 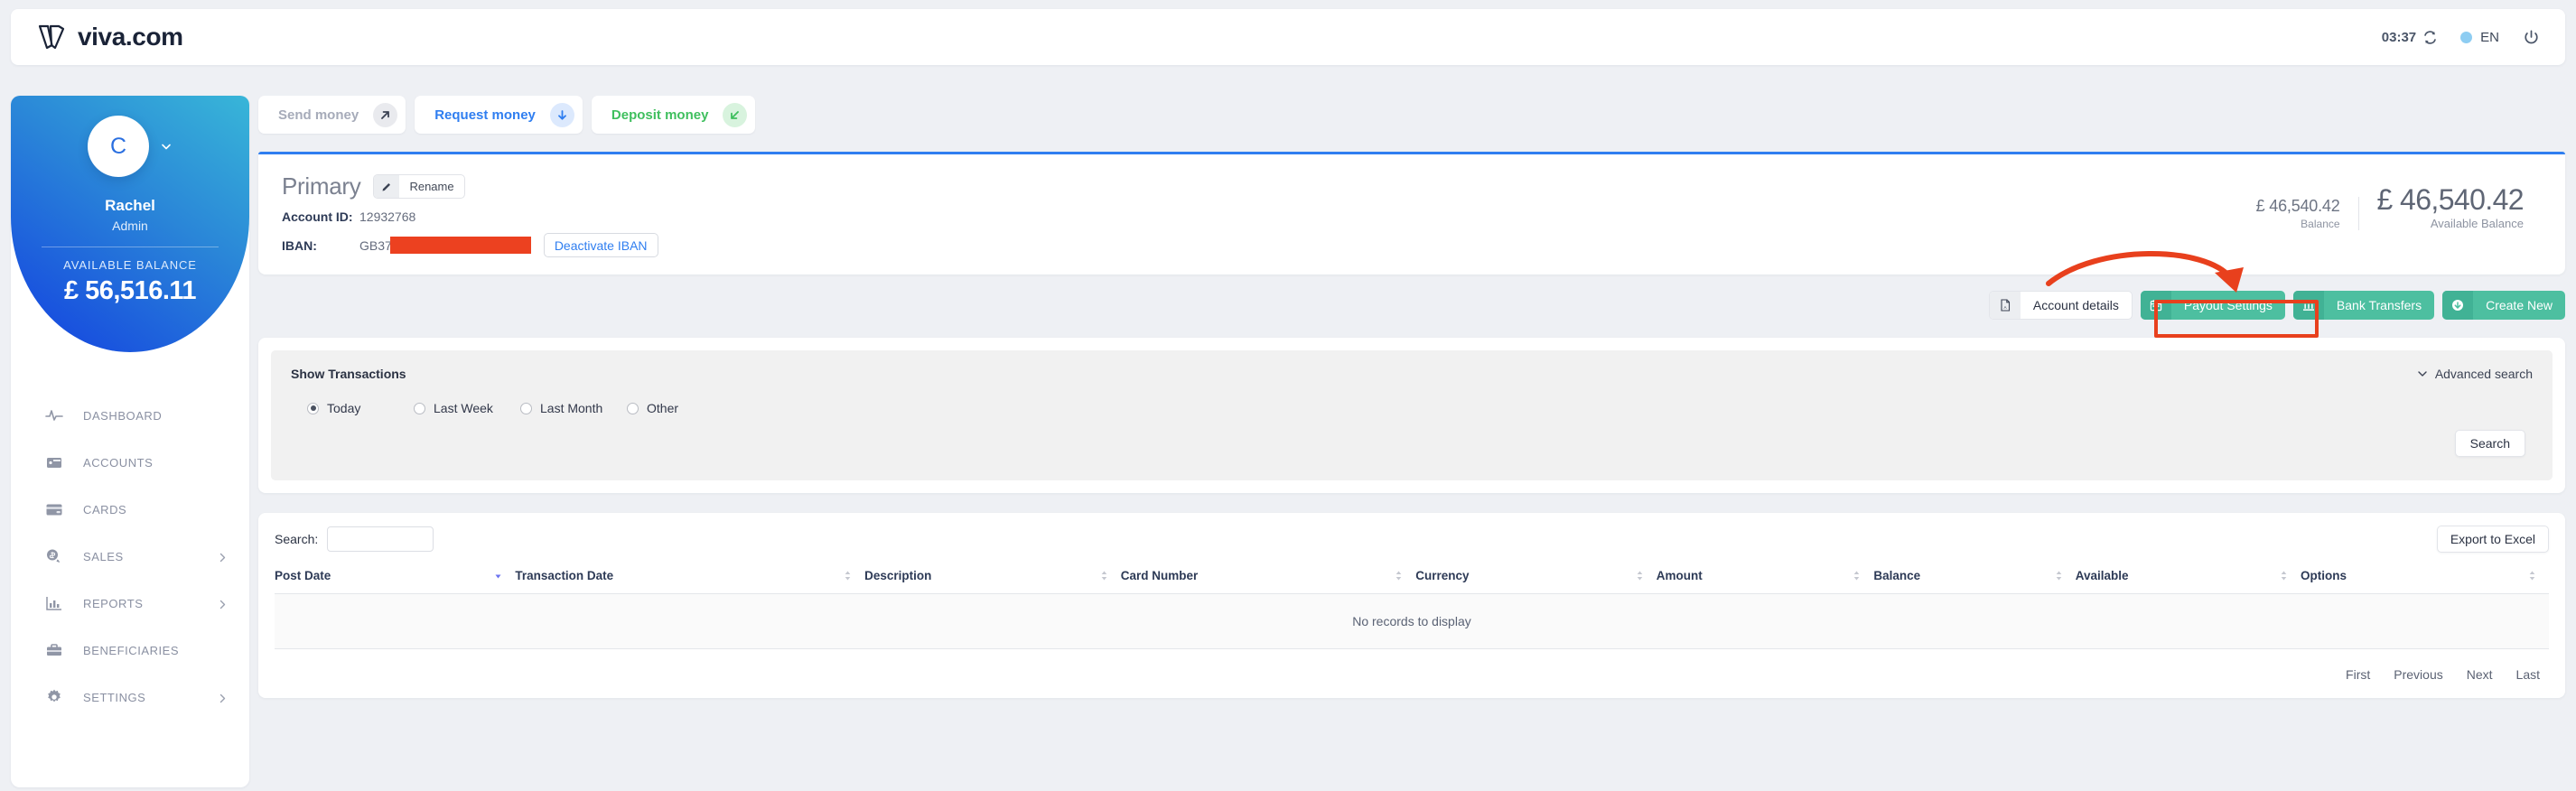 What do you see at coordinates (992, 582) in the screenshot?
I see `column-description: Description` at bounding box center [992, 582].